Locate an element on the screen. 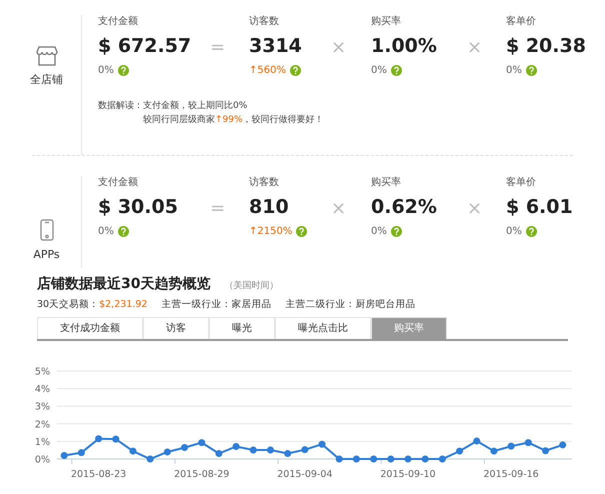  section-title: 店铺数据最近30天趋势概览 is located at coordinates (123, 284).